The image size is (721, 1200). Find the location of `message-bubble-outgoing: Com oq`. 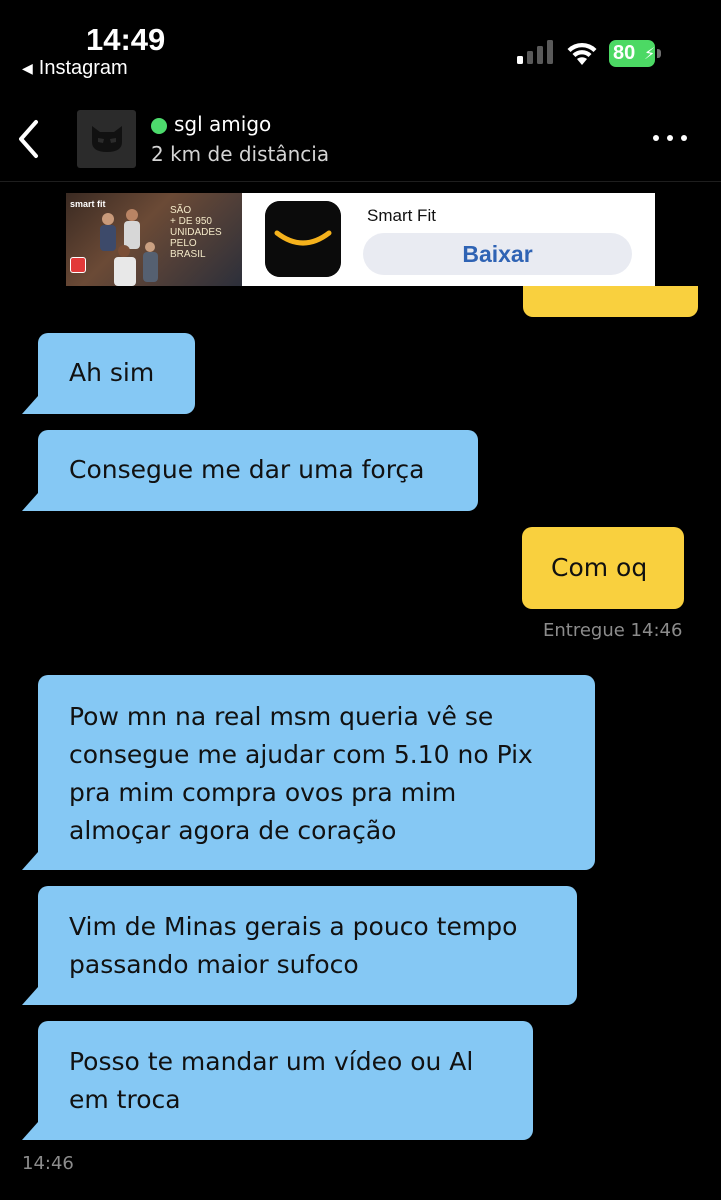

message-bubble-outgoing: Com oq is located at coordinates (603, 568).